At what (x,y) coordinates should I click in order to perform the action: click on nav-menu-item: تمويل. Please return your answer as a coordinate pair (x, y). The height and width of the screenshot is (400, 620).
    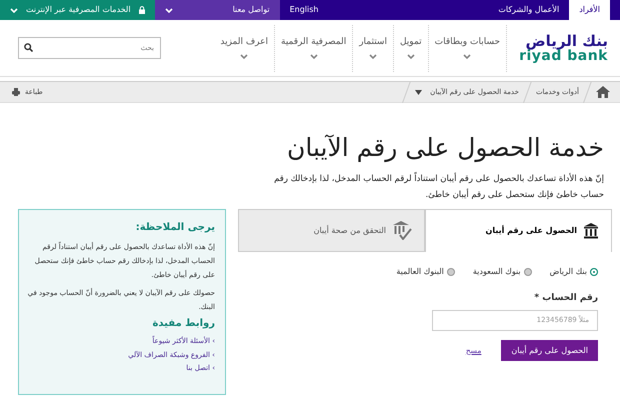
    Looking at the image, I should click on (411, 48).